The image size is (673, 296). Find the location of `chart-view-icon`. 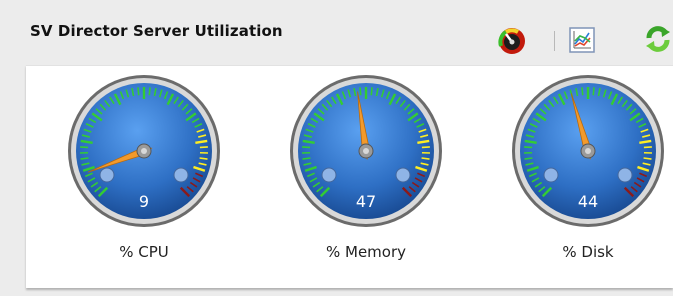

chart-view-icon is located at coordinates (582, 40).